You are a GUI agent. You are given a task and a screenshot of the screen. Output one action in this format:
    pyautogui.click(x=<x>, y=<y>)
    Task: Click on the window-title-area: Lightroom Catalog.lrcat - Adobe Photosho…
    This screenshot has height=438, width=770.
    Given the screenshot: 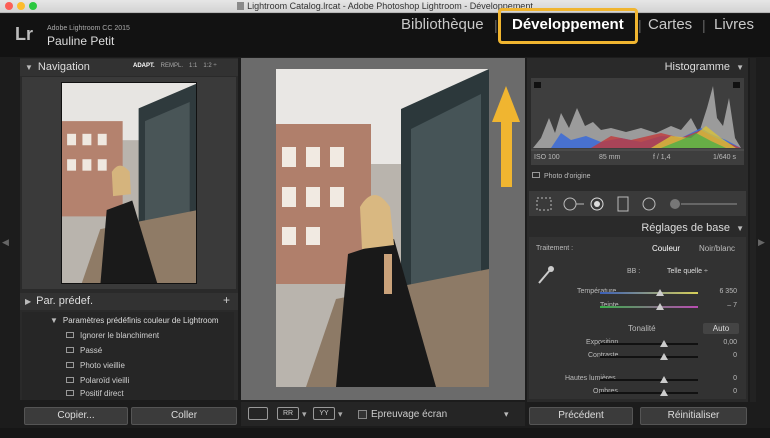 What is the action you would take?
    pyautogui.click(x=385, y=6)
    